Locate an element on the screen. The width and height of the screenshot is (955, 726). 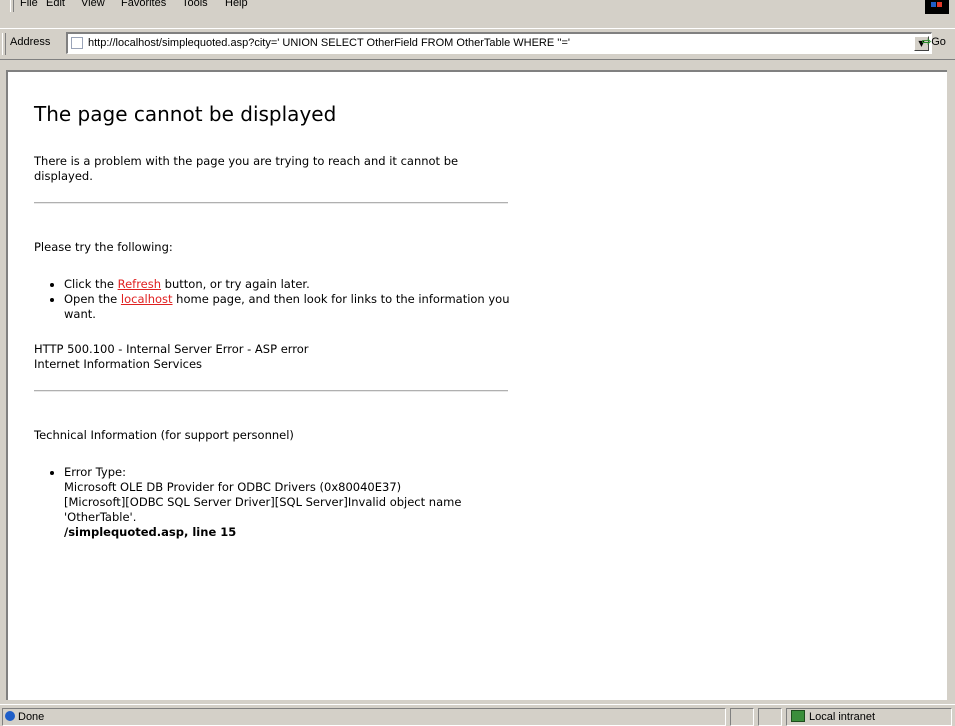
error-type-label: Error Type: is located at coordinates (95, 472).